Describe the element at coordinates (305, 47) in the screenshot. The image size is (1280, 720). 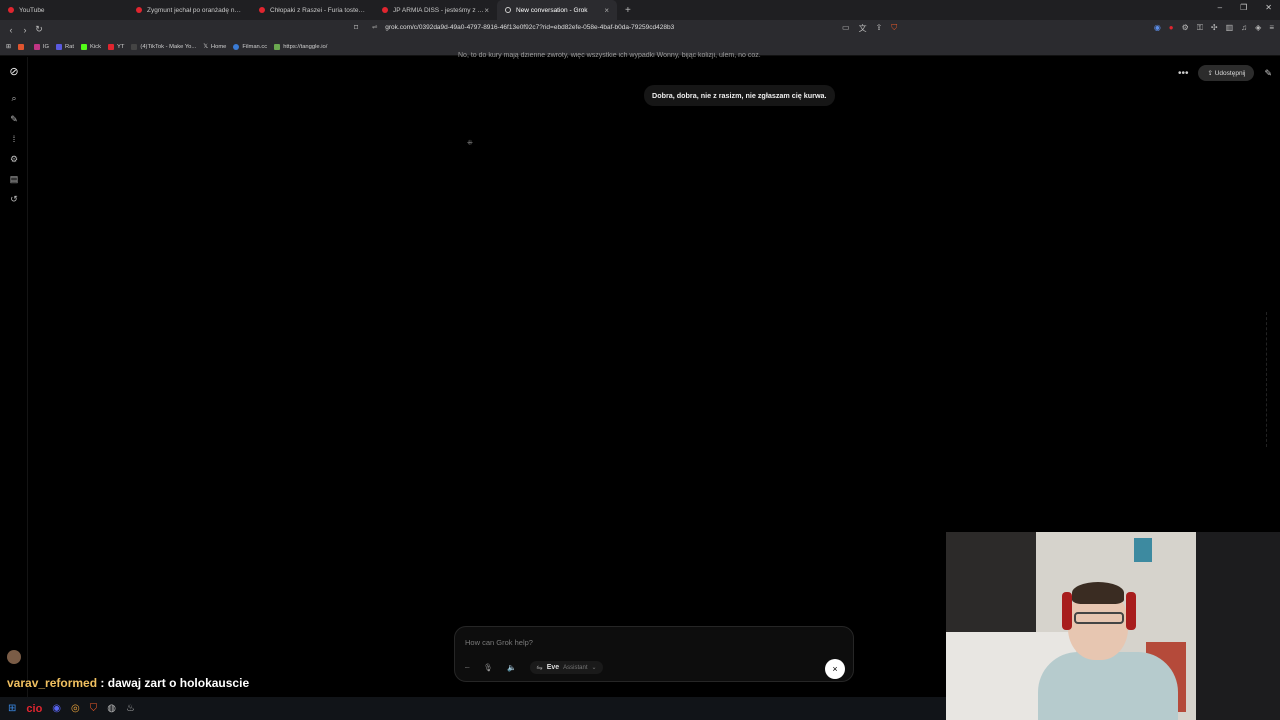
I see `bookmark-label: https://tanggle.io/` at that location.